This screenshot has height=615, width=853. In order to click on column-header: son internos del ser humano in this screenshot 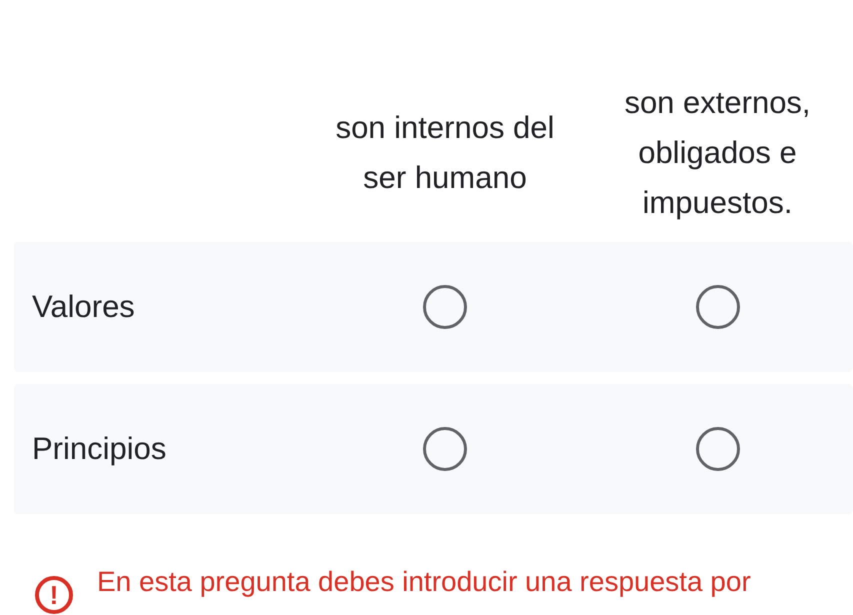, I will do `click(445, 153)`.